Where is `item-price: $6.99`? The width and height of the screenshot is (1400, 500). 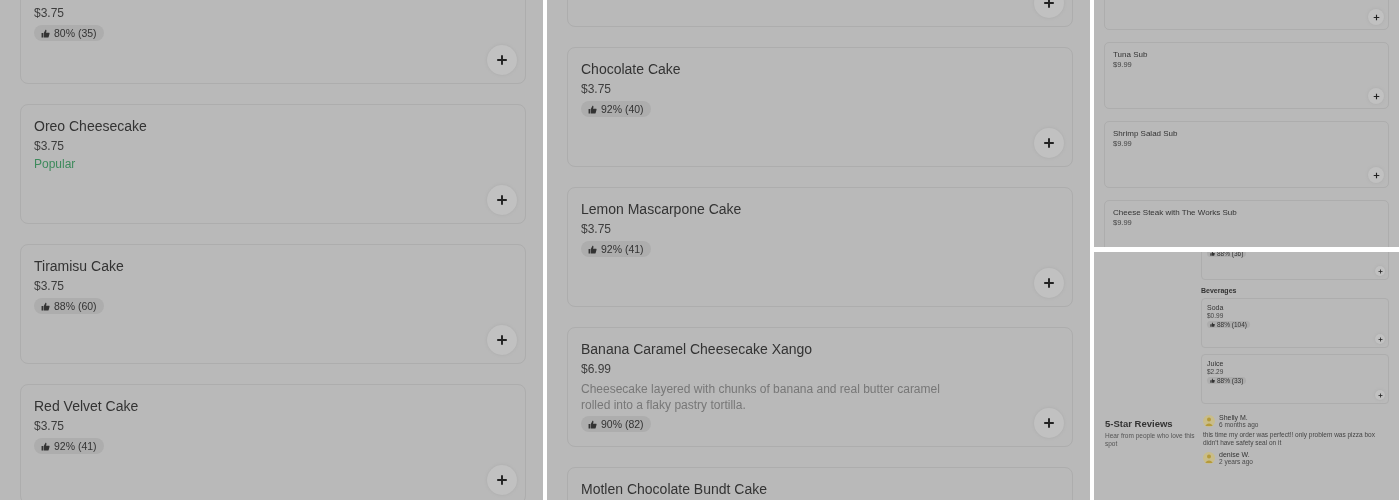 item-price: $6.99 is located at coordinates (596, 369).